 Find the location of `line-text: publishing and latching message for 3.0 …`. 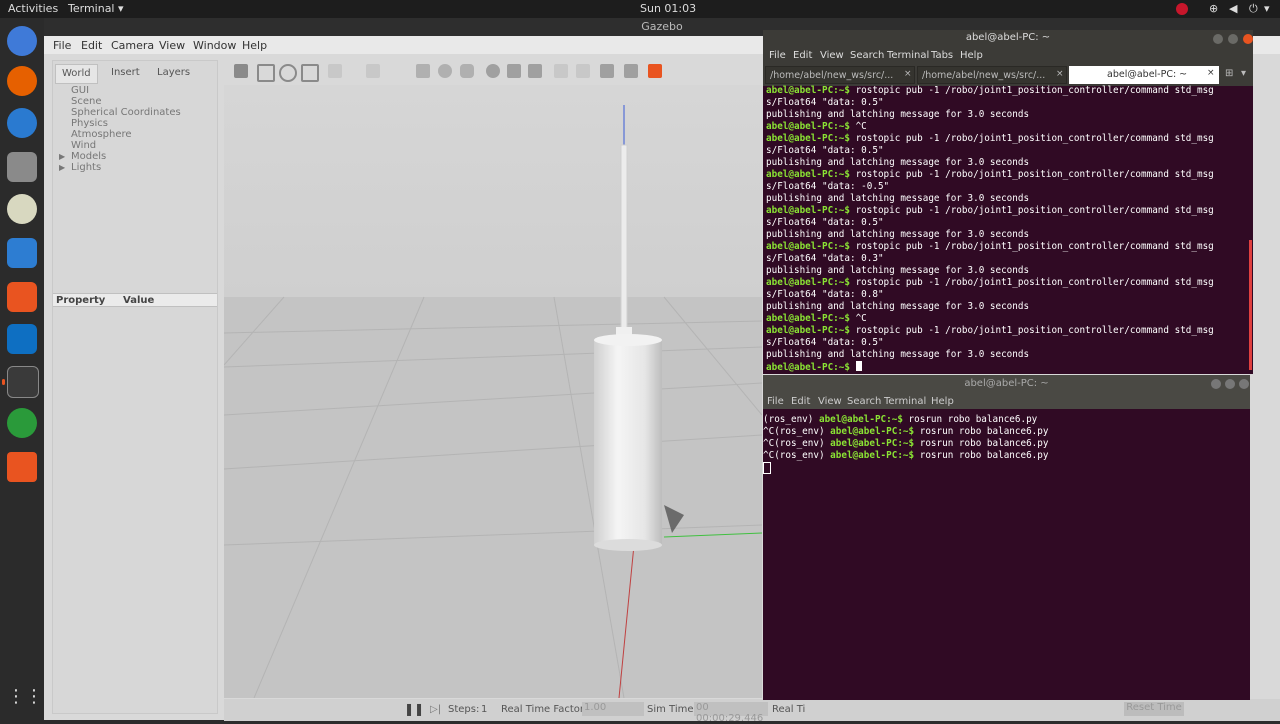

line-text: publishing and latching message for 3.0 … is located at coordinates (898, 306).